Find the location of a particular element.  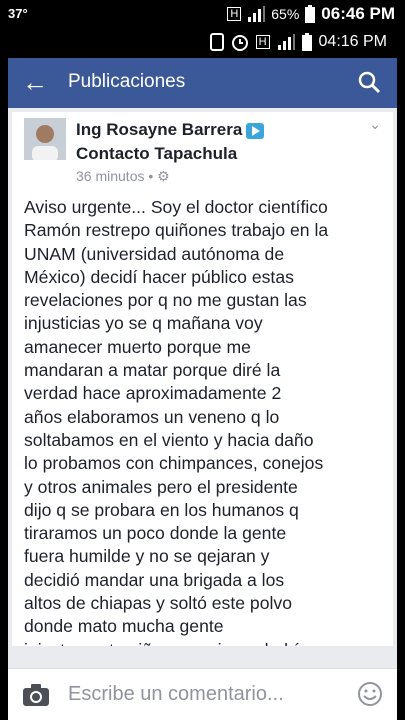

search-icon is located at coordinates (369, 84).